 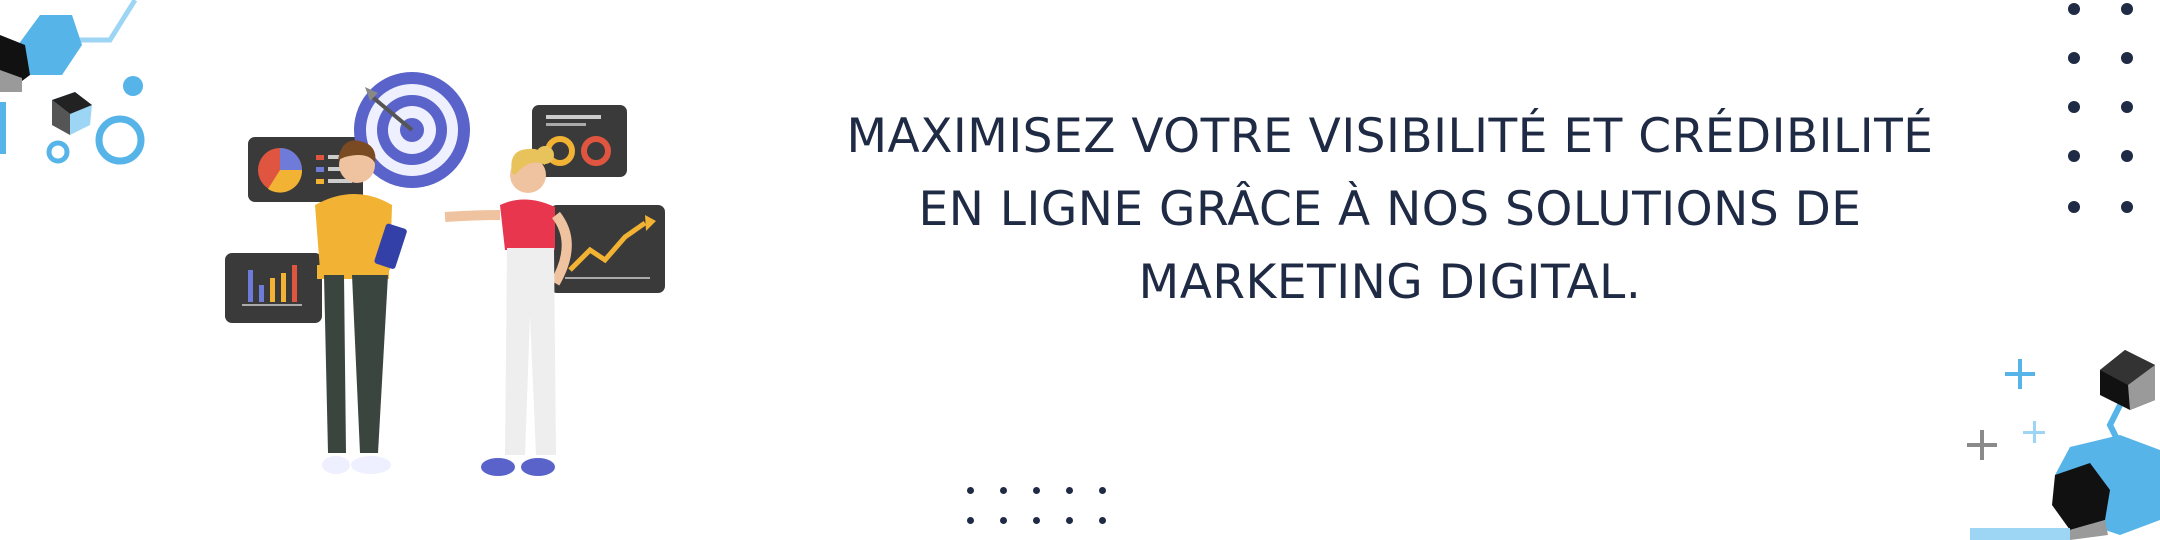 I want to click on headline-line-3: MARKETING DIGITAL., so click(x=1390, y=282).